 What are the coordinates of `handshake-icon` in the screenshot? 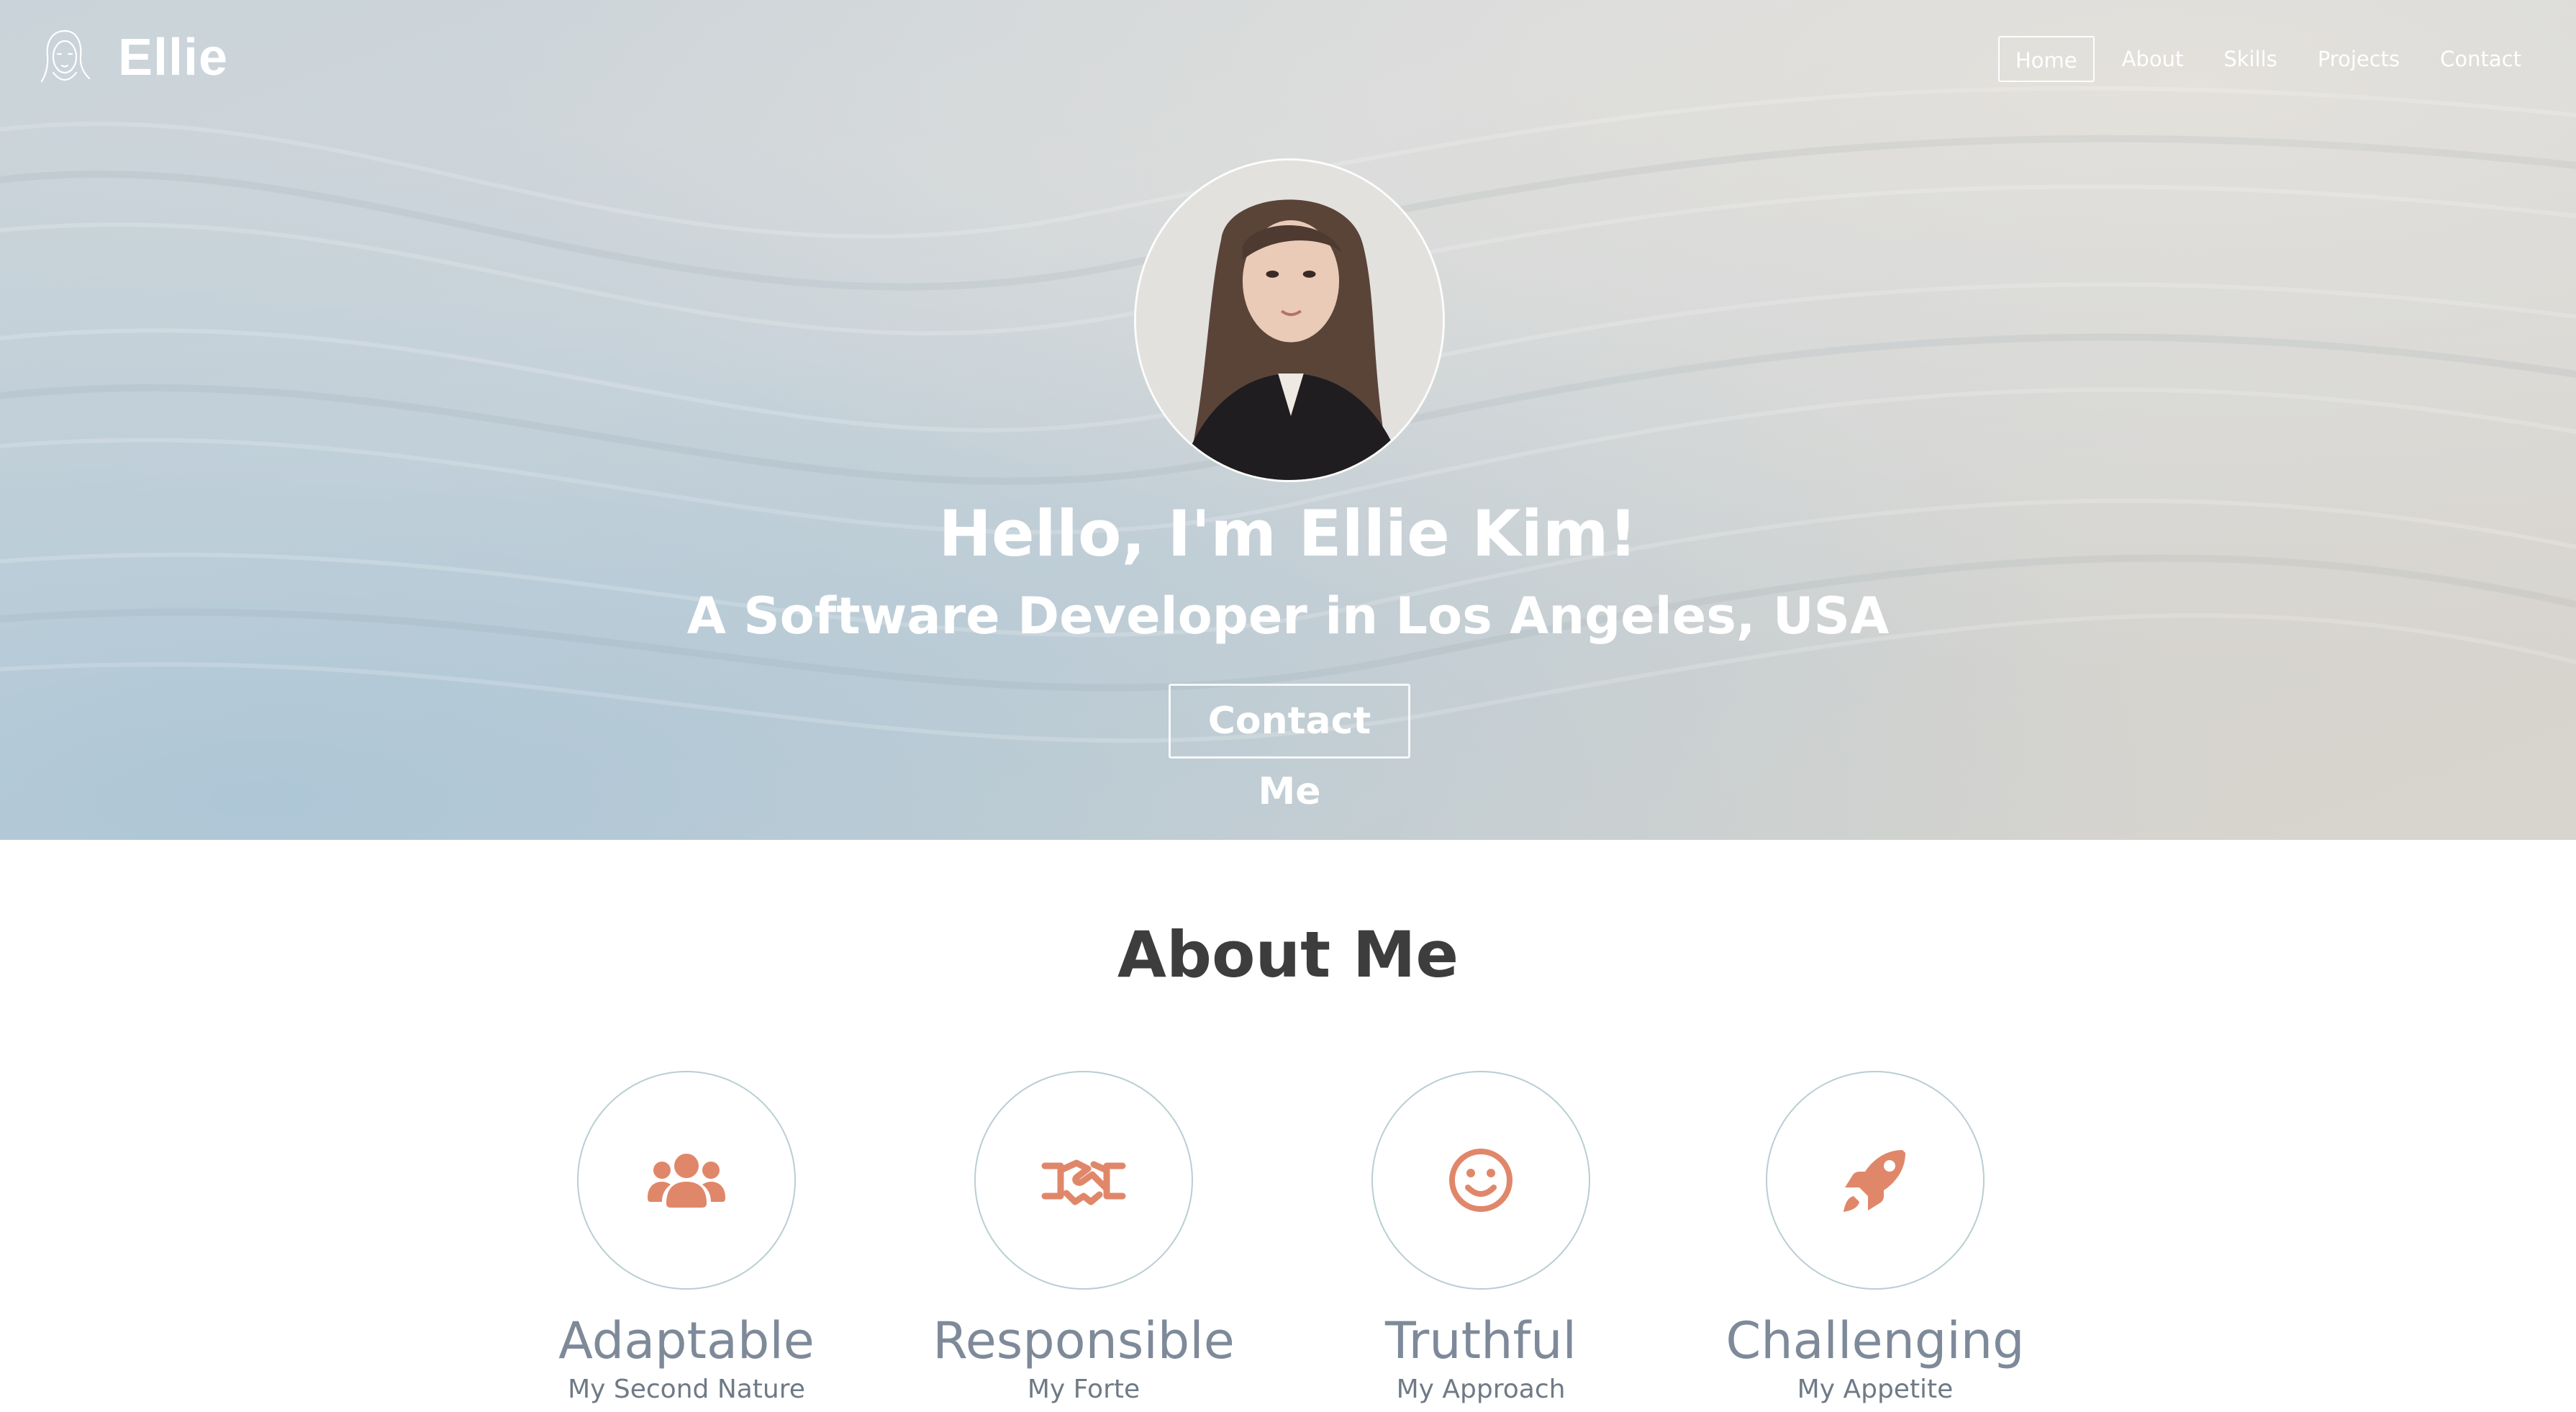 It's located at (1083, 1182).